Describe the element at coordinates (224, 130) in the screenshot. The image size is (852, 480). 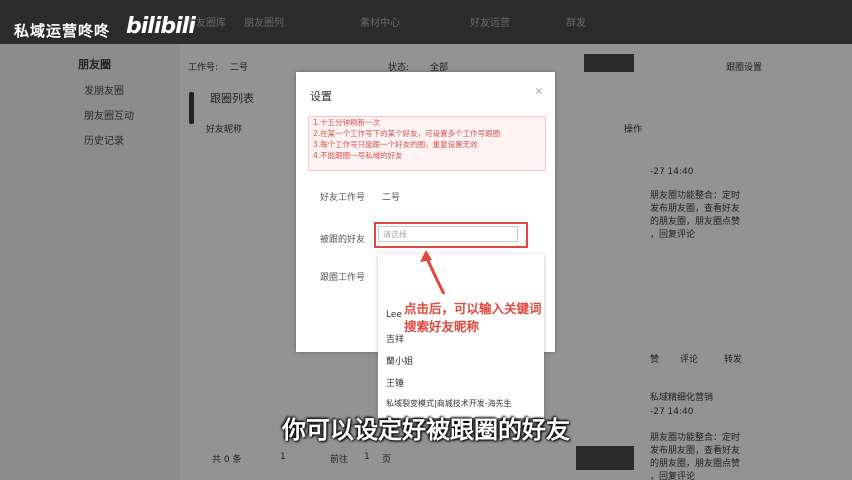
I see `column-header-nickname: 好友昵称` at that location.